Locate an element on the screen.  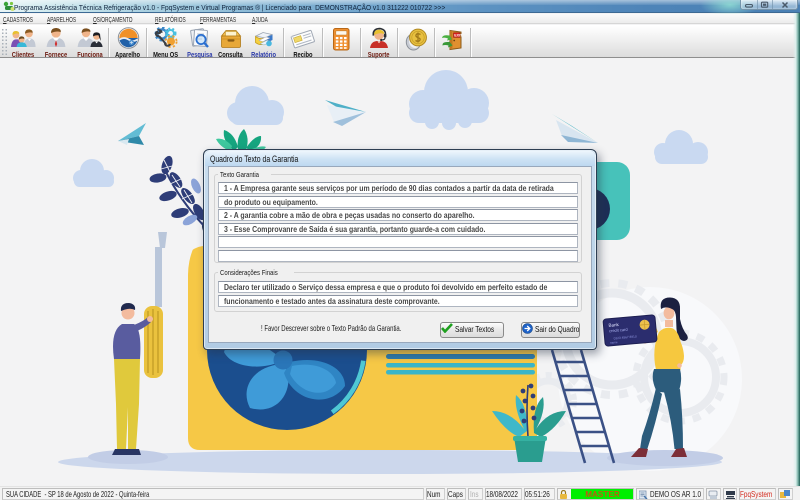
svg-text: name is located at coordinates (614, 342).